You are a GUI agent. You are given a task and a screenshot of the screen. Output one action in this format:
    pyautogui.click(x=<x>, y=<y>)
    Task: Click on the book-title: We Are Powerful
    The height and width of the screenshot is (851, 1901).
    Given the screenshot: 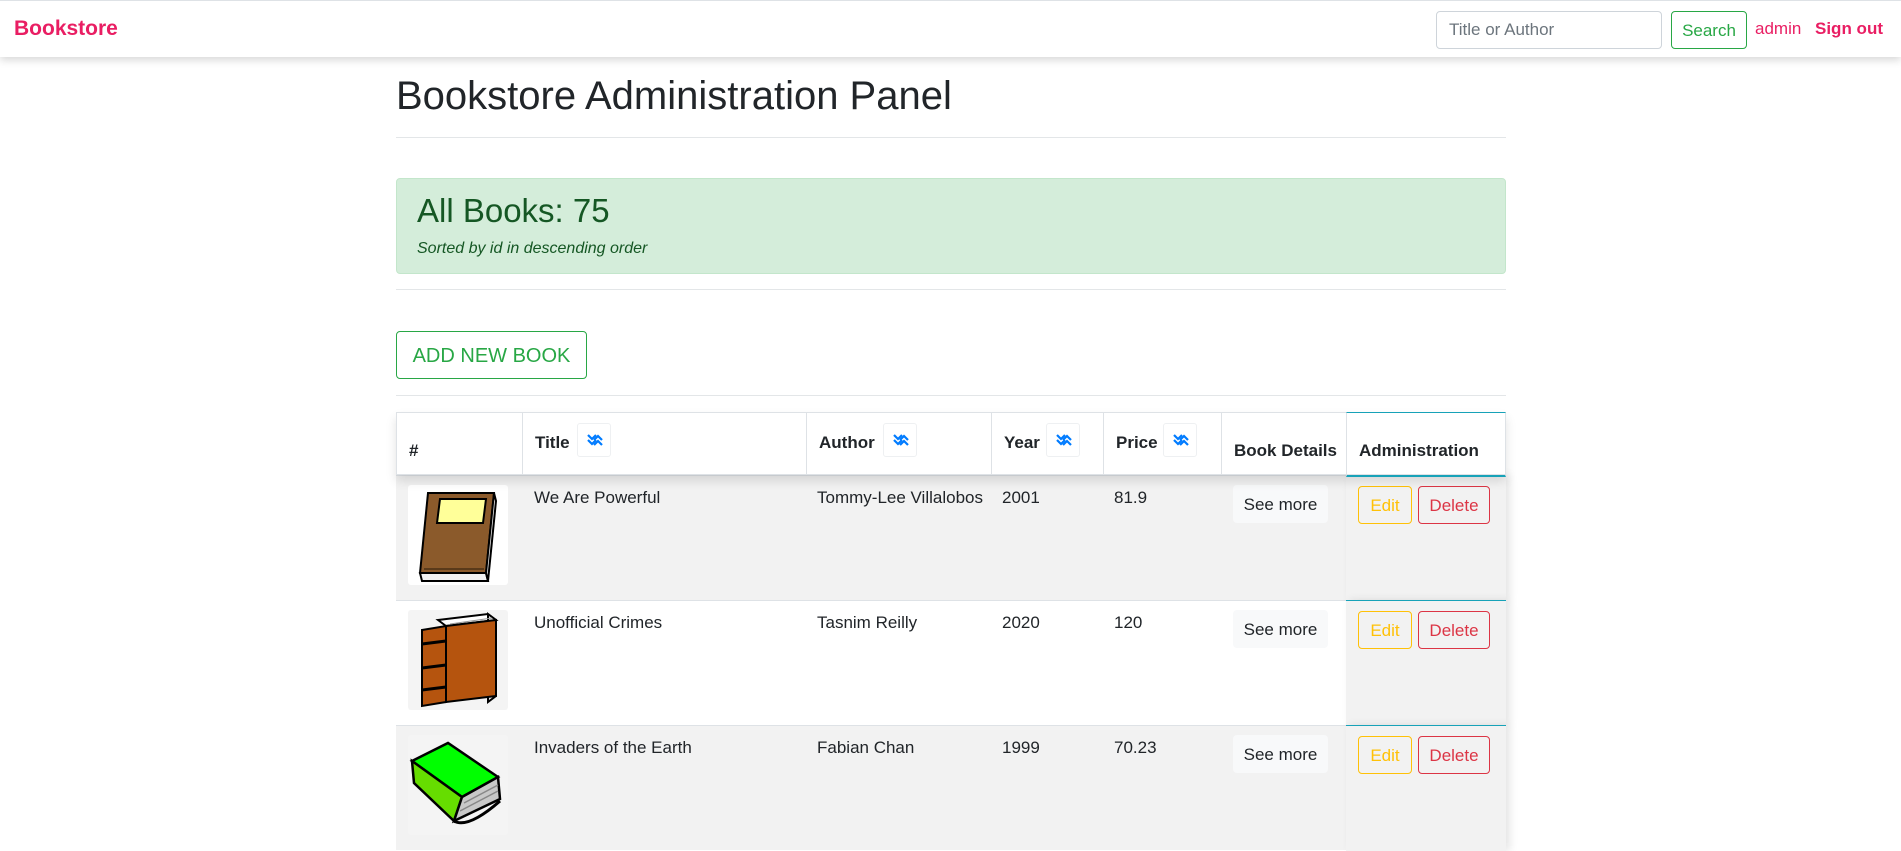 What is the action you would take?
    pyautogui.click(x=597, y=497)
    